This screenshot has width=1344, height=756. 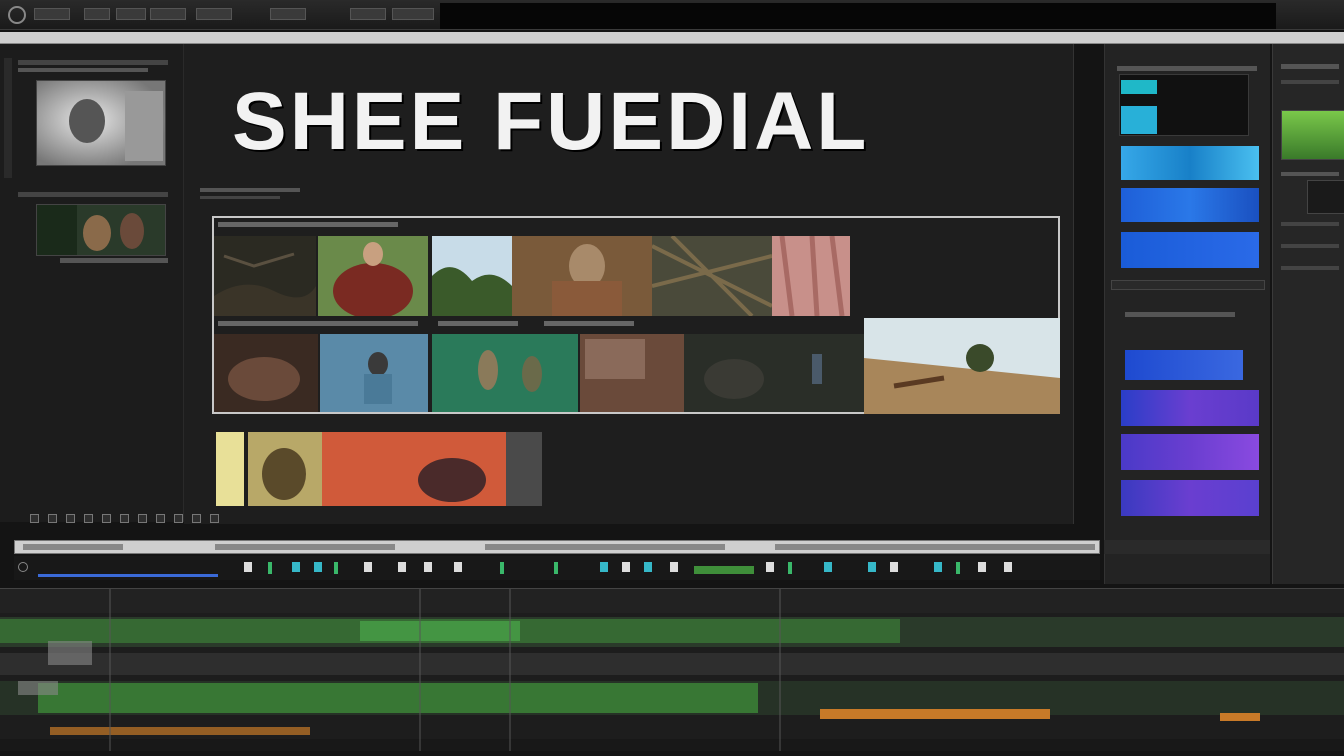 I want to click on panel-label-bar, so click(x=93, y=62).